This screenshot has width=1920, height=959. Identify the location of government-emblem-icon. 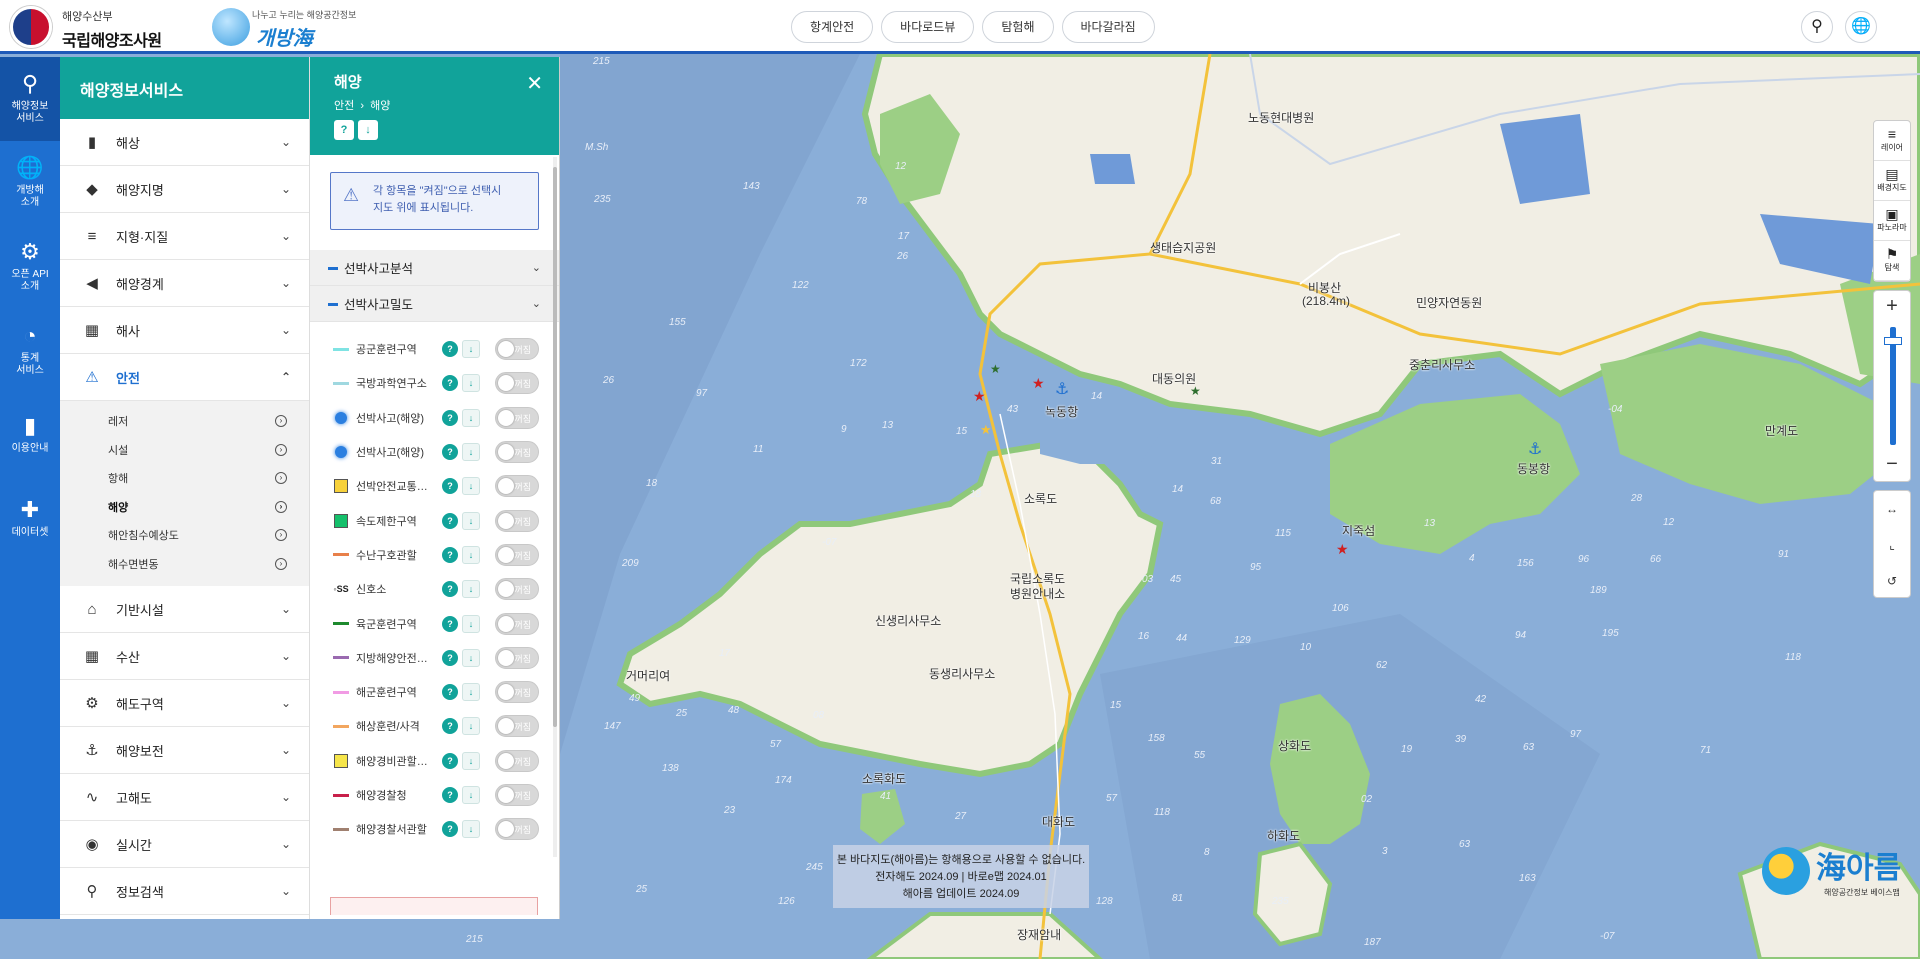
(31, 27).